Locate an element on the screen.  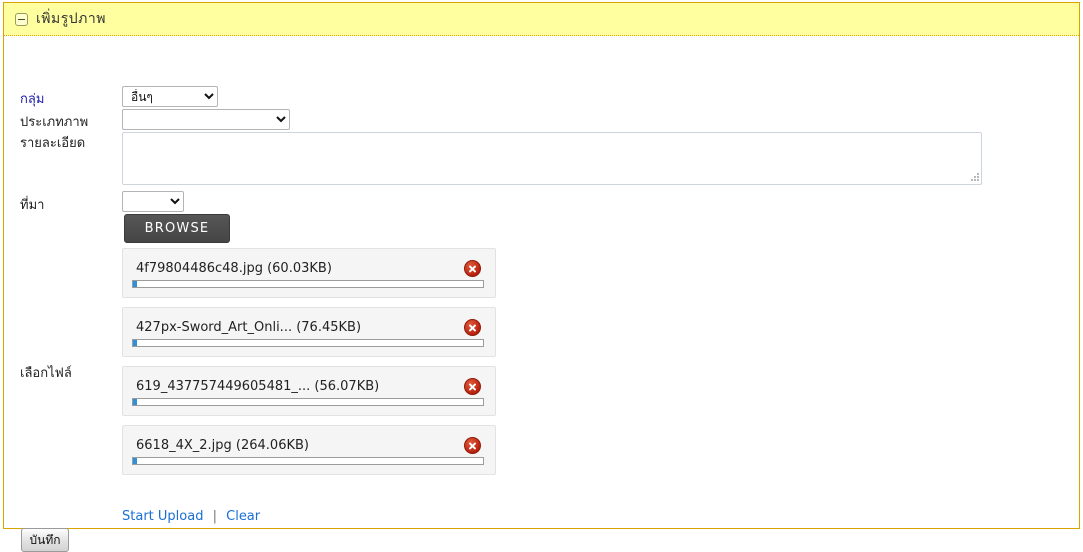
clear-link: Clear is located at coordinates (243, 516).